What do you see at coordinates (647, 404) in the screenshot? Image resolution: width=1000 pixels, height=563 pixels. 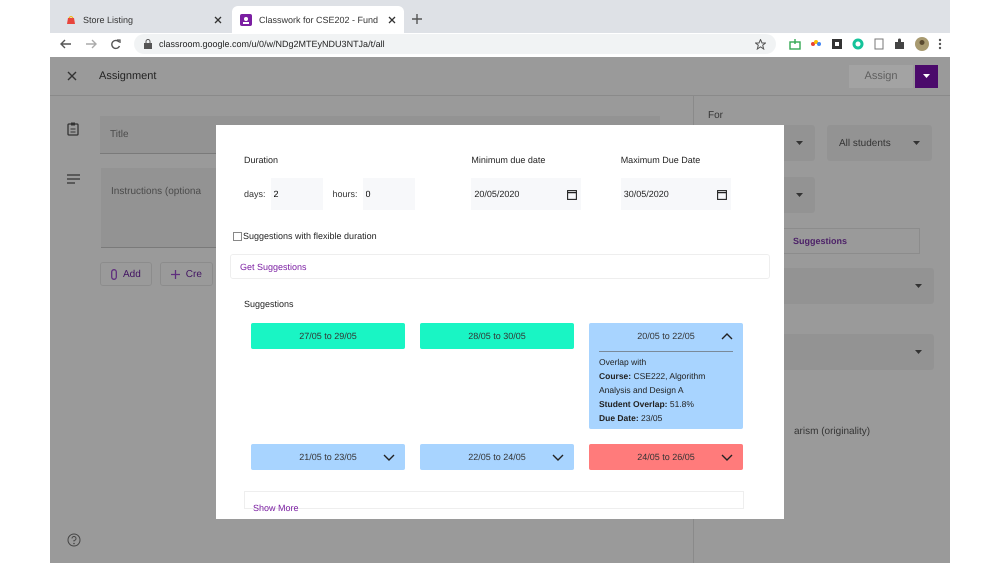 I see `detail-text: Student Overlap: 51.8%` at bounding box center [647, 404].